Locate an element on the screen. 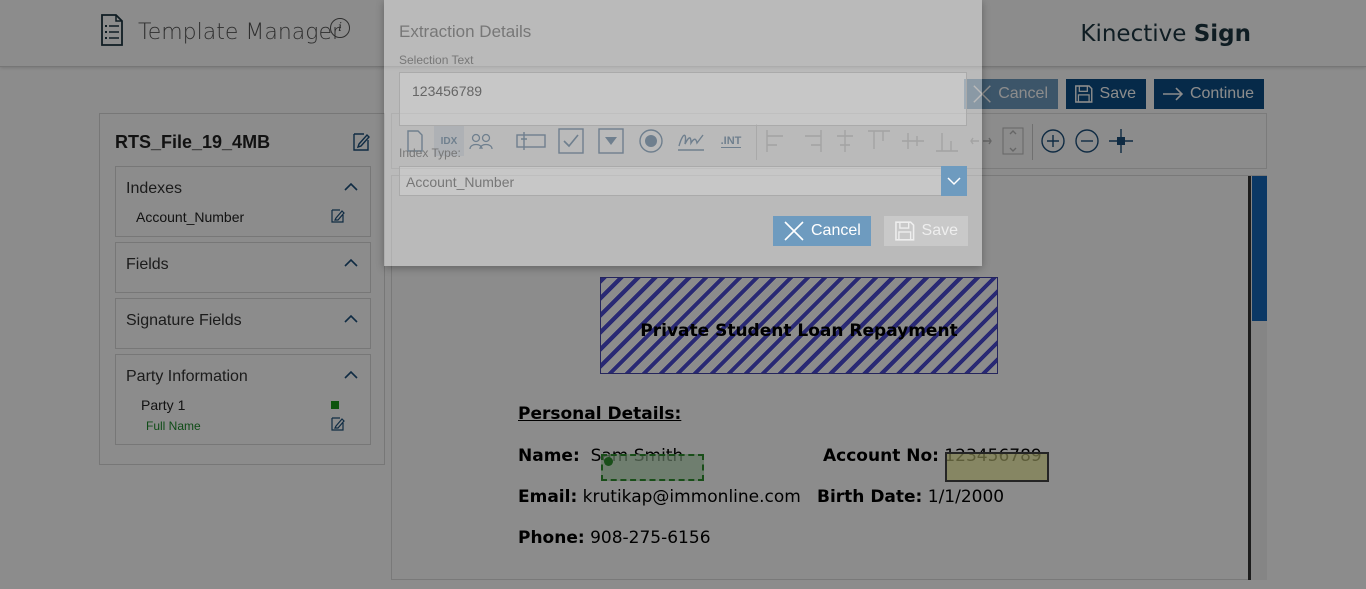  dialog-save-label: Save is located at coordinates (939, 230).